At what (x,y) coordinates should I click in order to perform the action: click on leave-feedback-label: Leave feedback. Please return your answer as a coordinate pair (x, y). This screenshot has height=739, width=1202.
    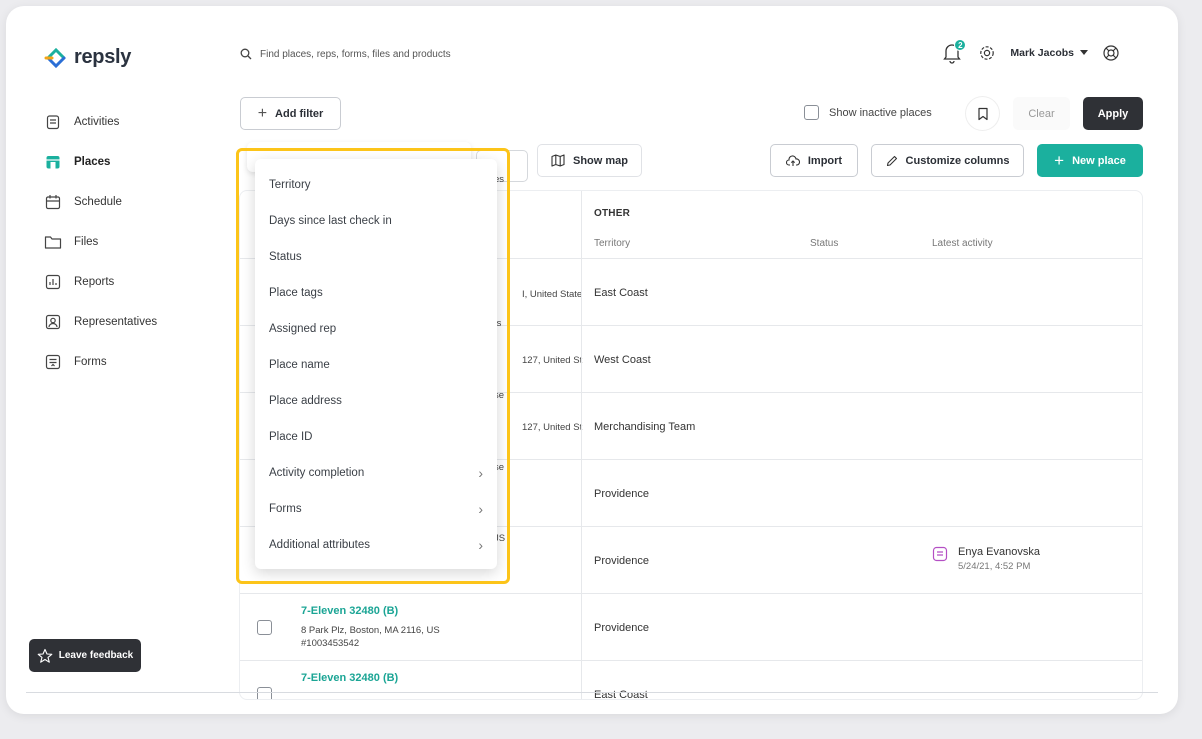
    Looking at the image, I should click on (96, 655).